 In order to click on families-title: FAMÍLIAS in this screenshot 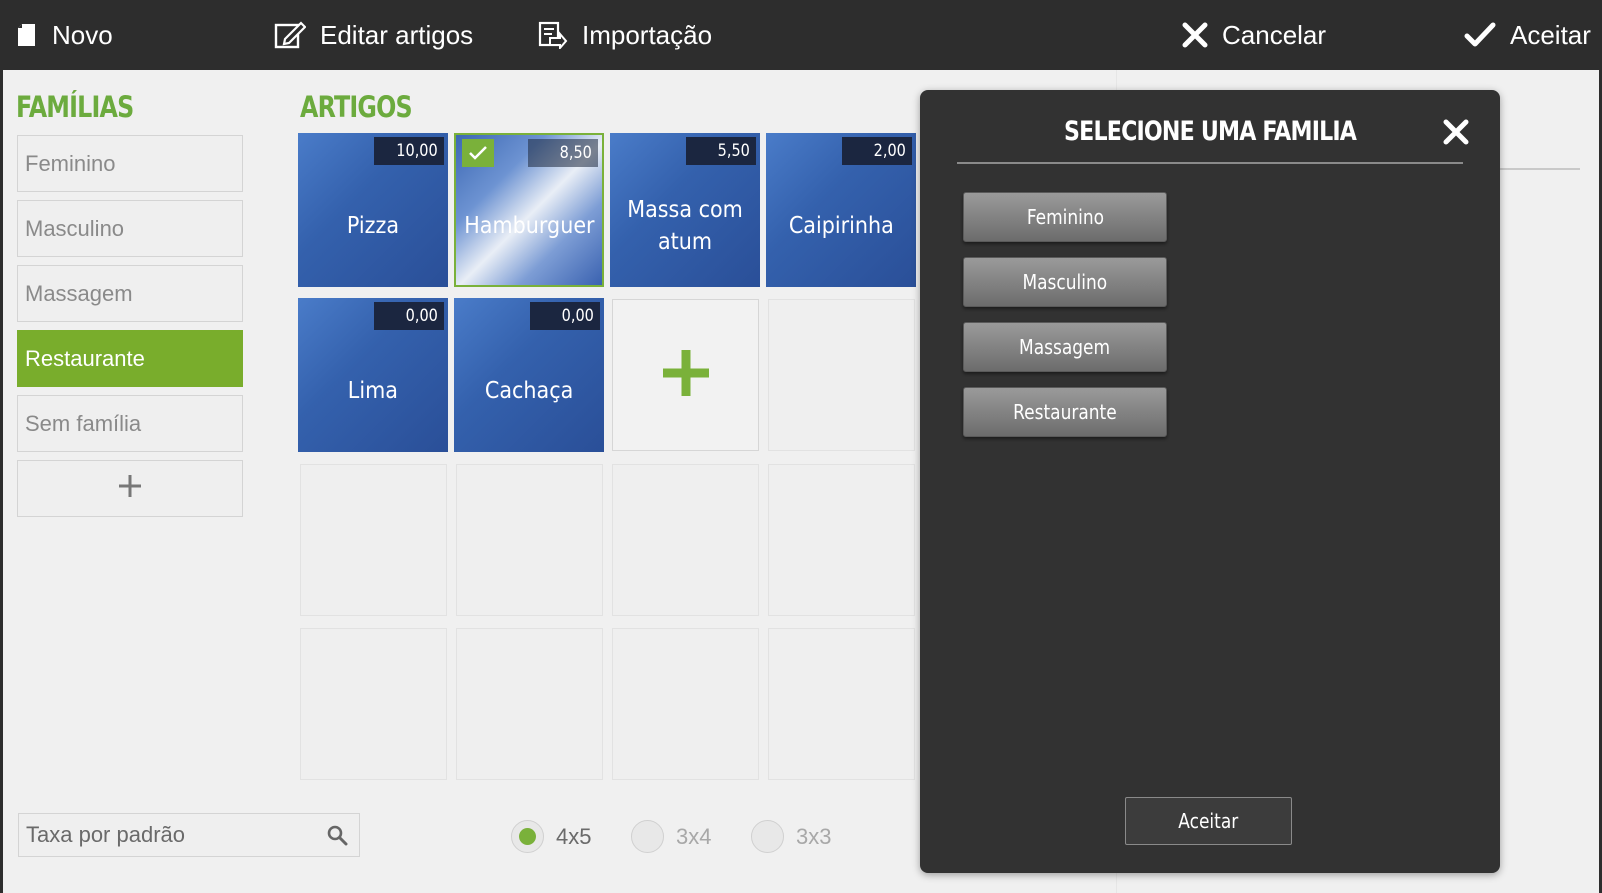, I will do `click(75, 107)`.